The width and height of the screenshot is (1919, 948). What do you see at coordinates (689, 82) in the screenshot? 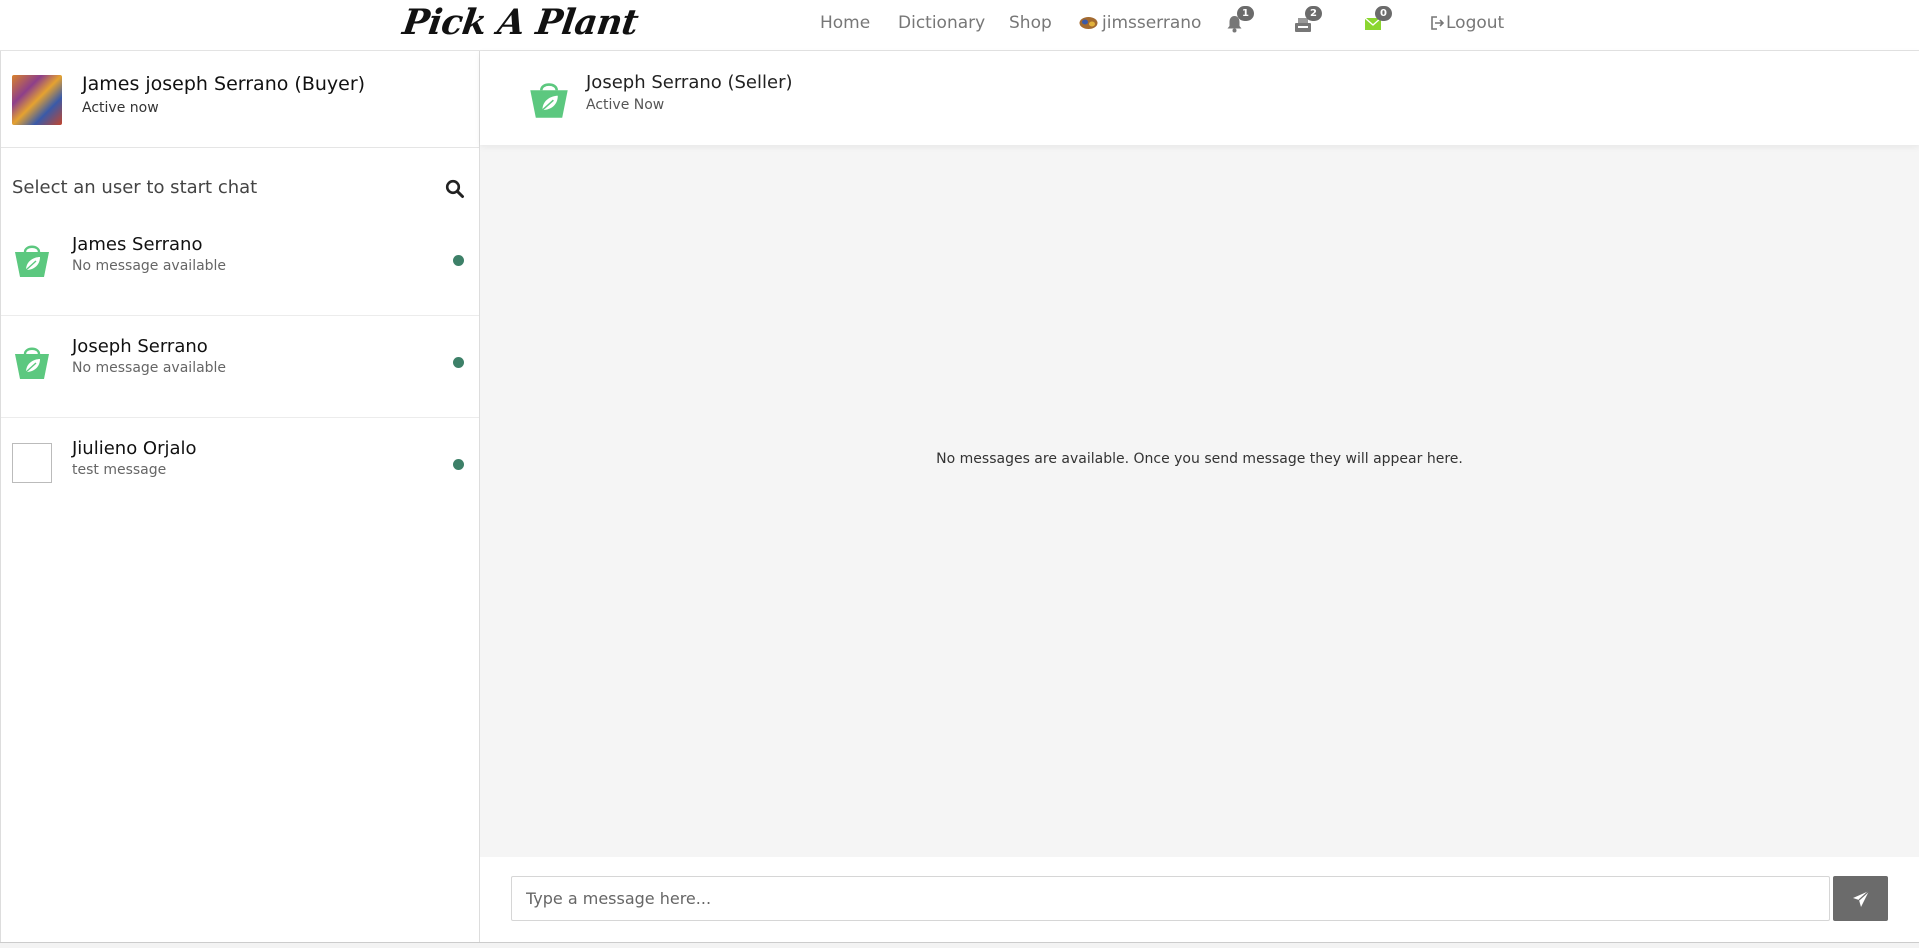
I see `chat-partner-name: Joseph Serrano (Seller)` at bounding box center [689, 82].